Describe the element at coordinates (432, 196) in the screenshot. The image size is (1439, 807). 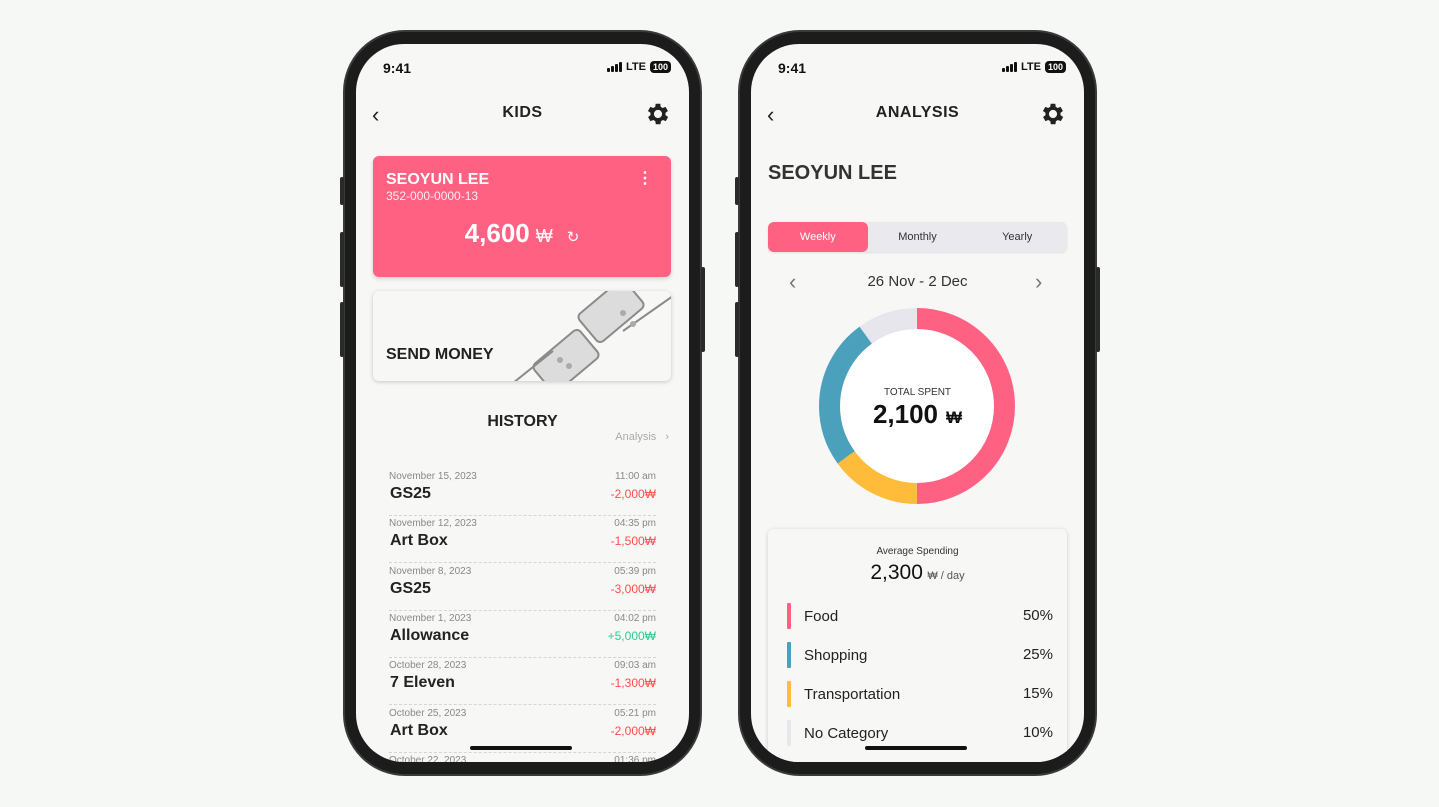
I see `account-number: 352-000-0000-13` at that location.